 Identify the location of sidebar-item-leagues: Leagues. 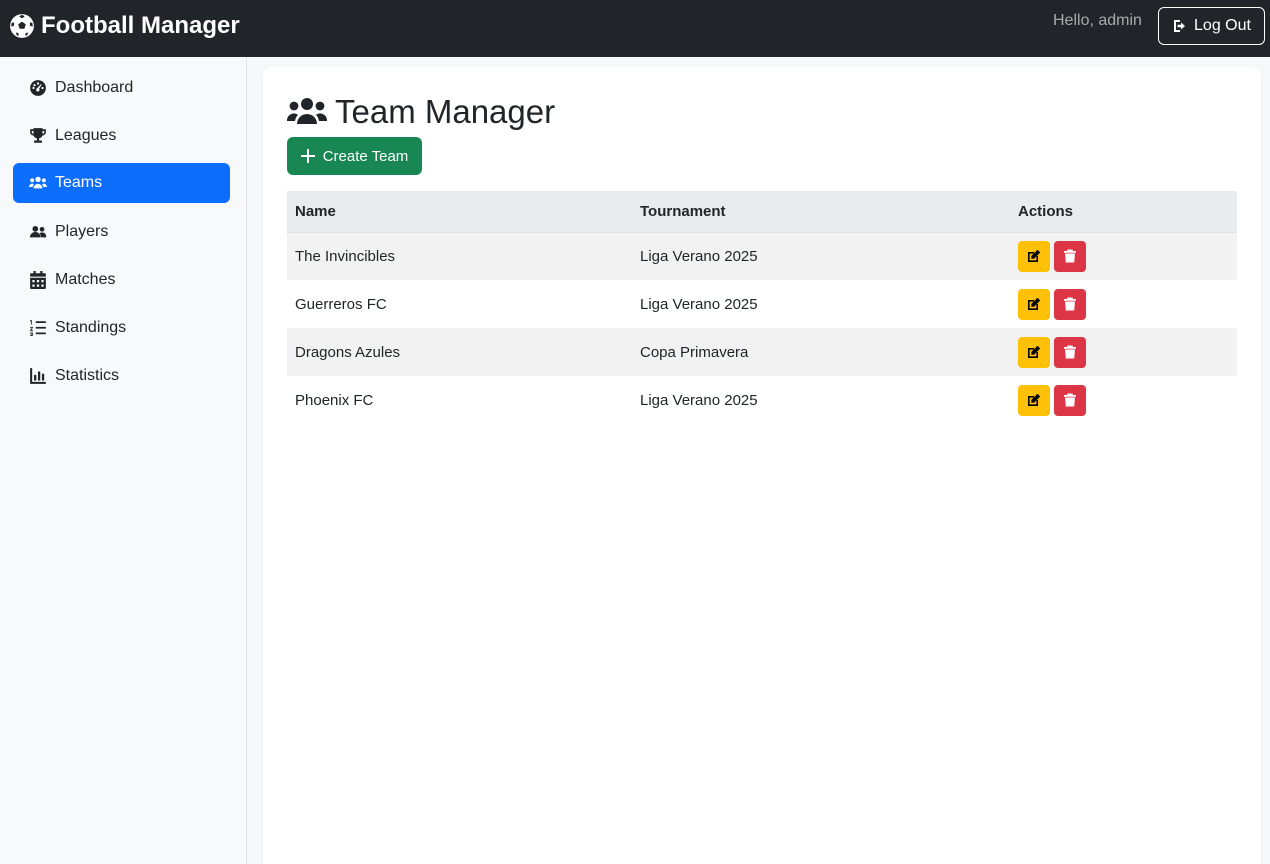
(121, 136).